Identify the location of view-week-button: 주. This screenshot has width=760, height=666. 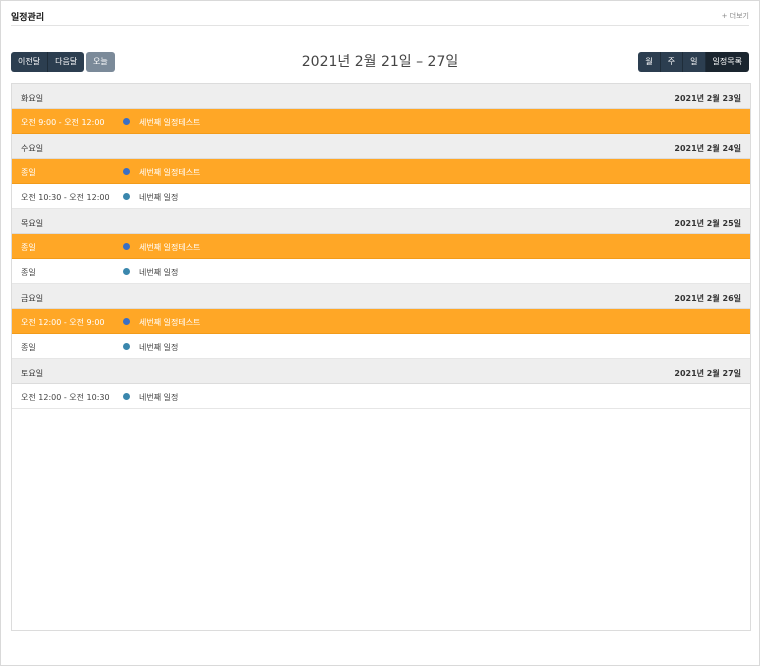
(671, 62).